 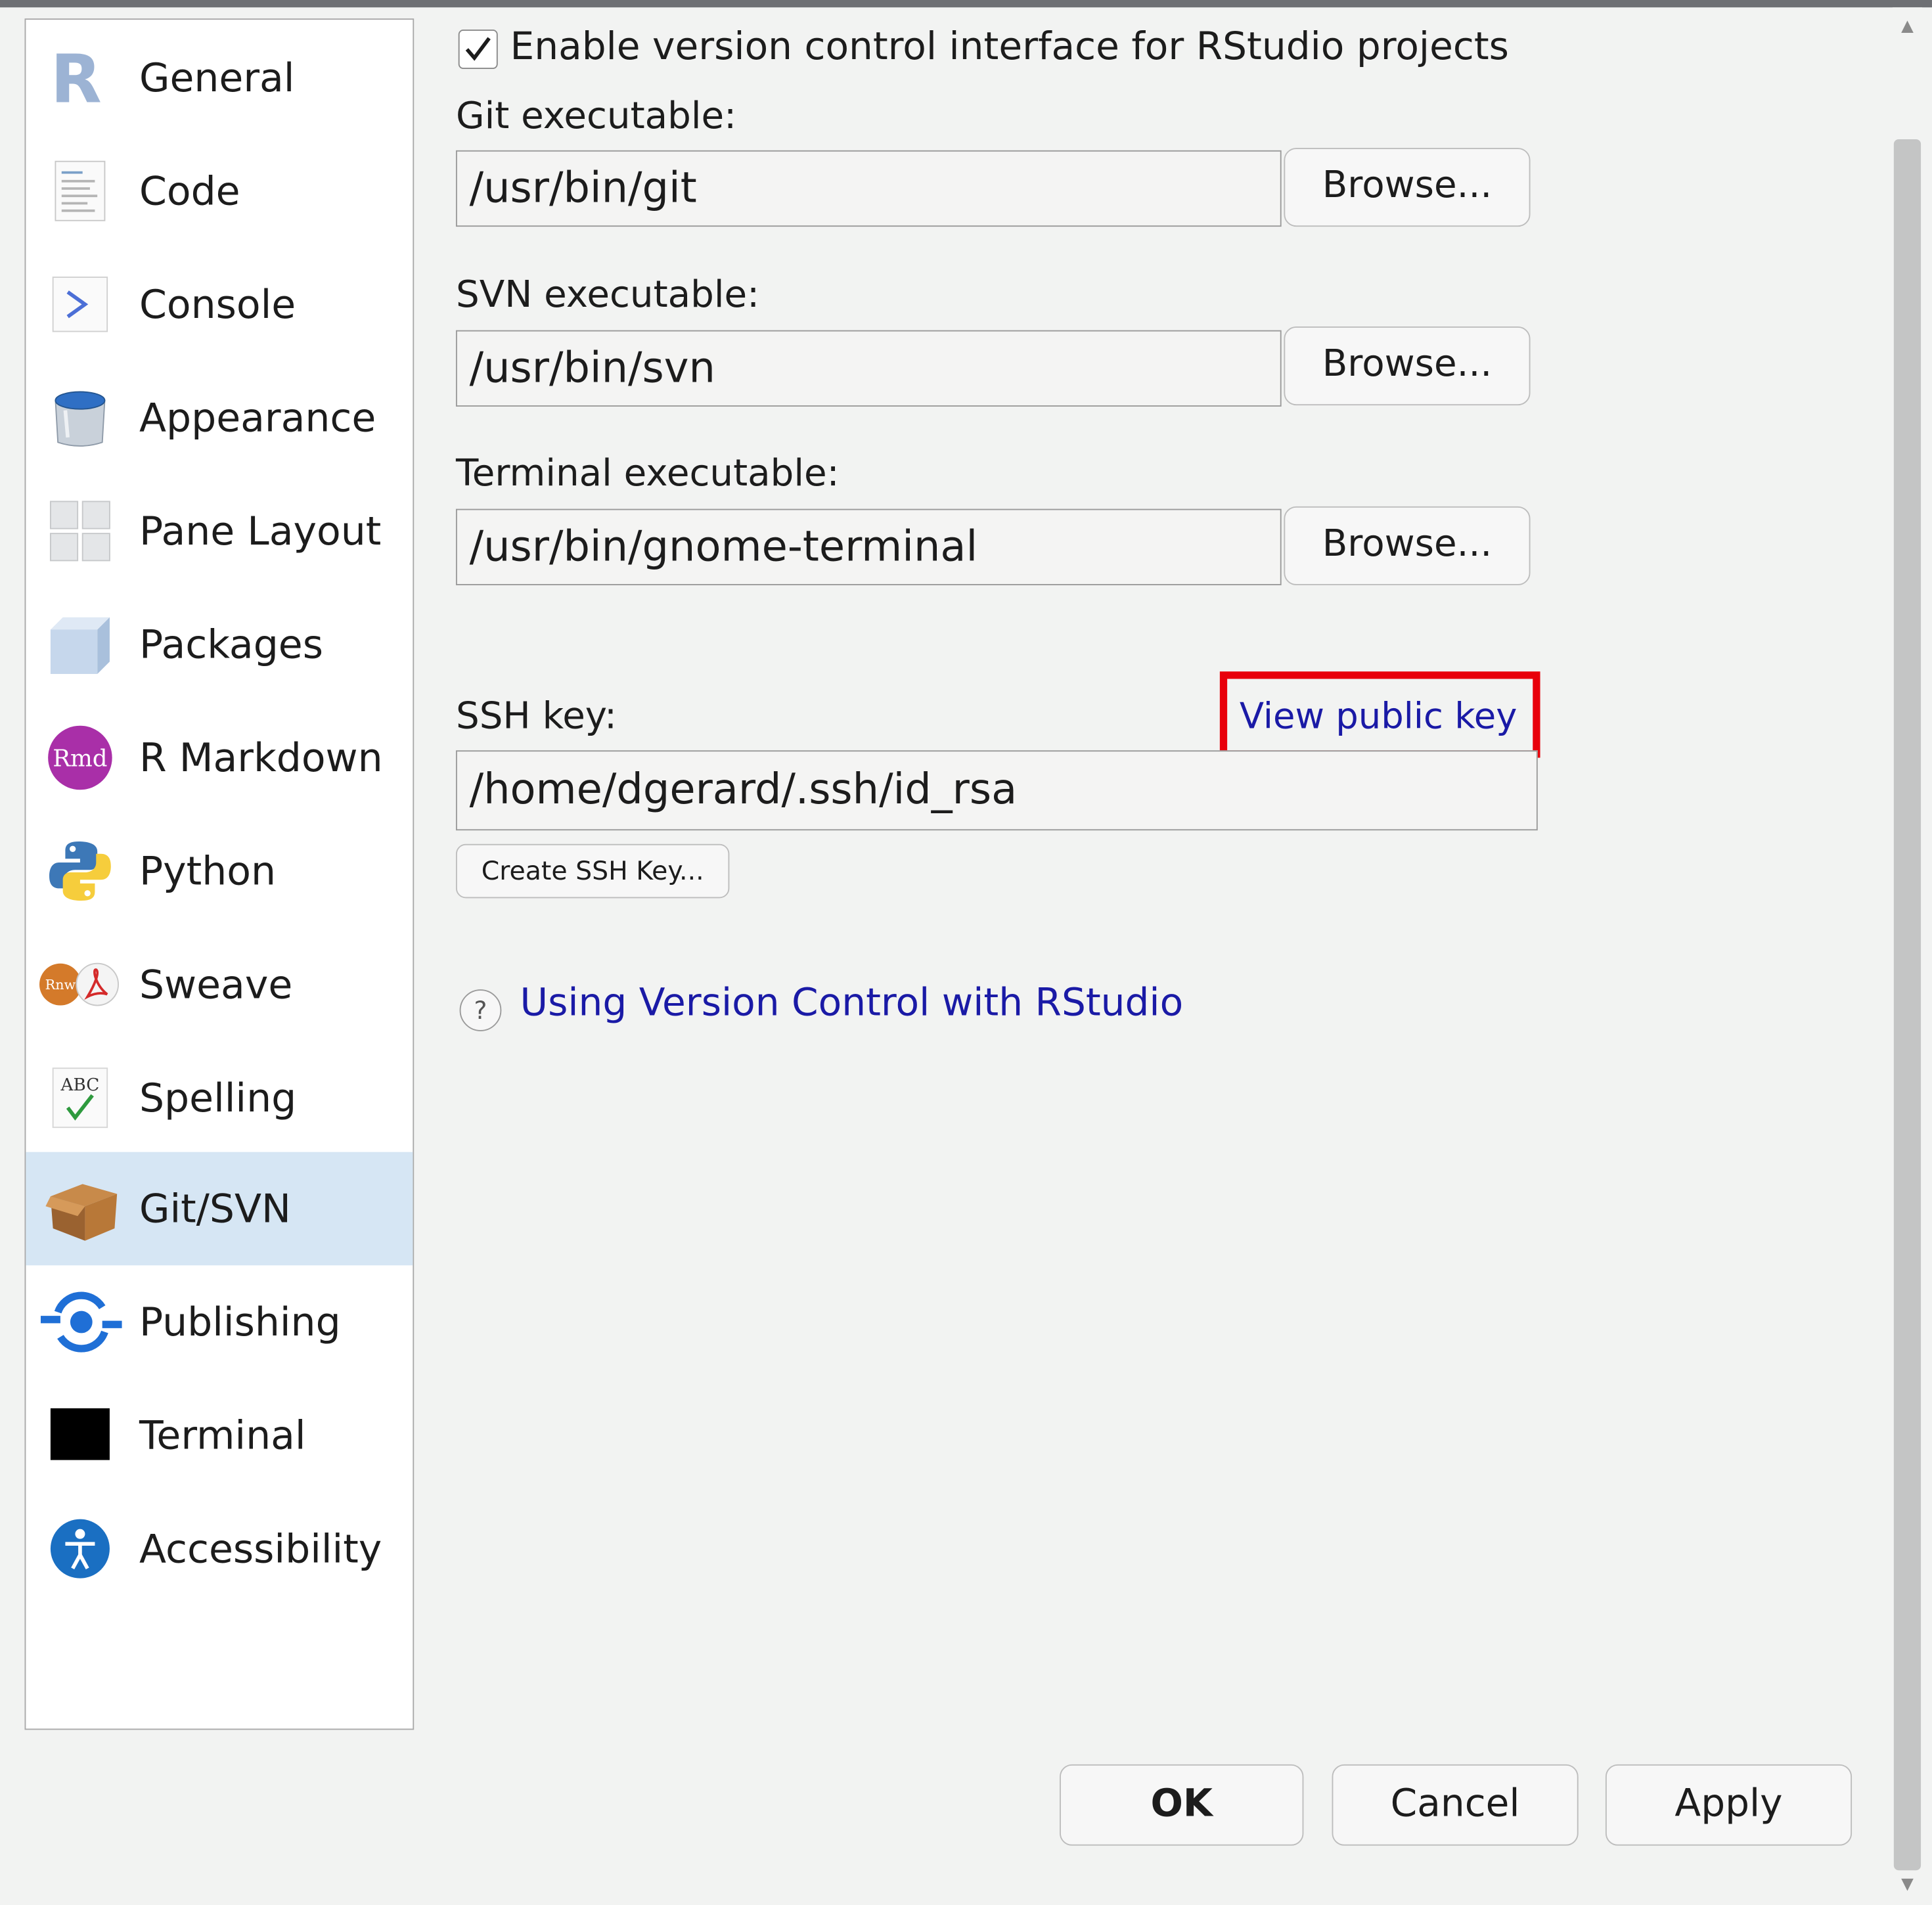 What do you see at coordinates (852, 1003) in the screenshot?
I see `version-control-help-link: Using Version Control with RStudio` at bounding box center [852, 1003].